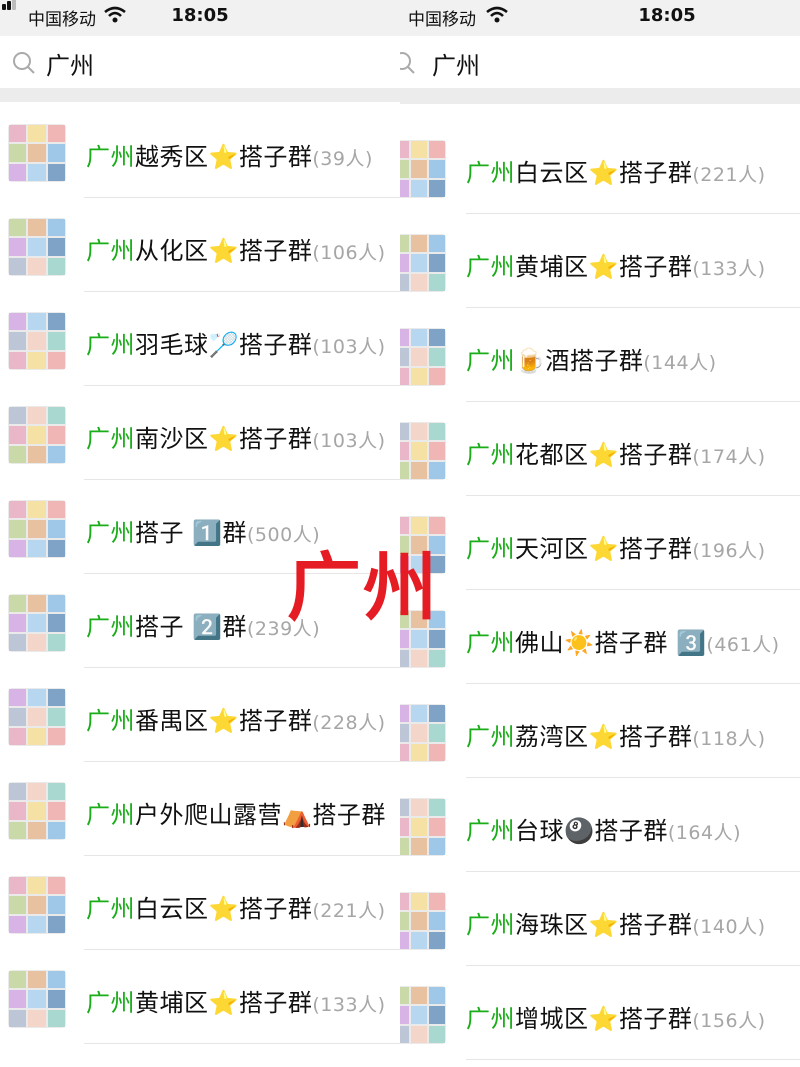 This screenshot has height=1067, width=800. I want to click on group-title: 广州白云区⭐搭子群(221人), so click(235, 906).